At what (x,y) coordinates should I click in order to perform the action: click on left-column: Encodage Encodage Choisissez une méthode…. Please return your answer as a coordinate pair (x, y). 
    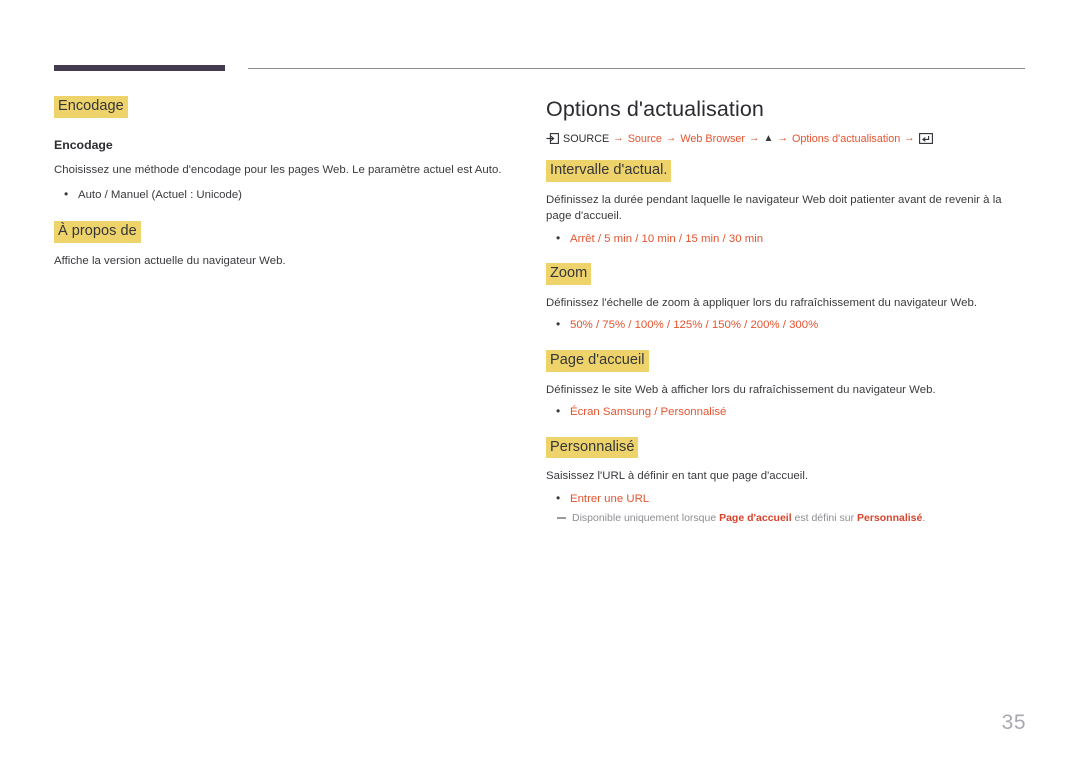
    Looking at the image, I should click on (284, 183).